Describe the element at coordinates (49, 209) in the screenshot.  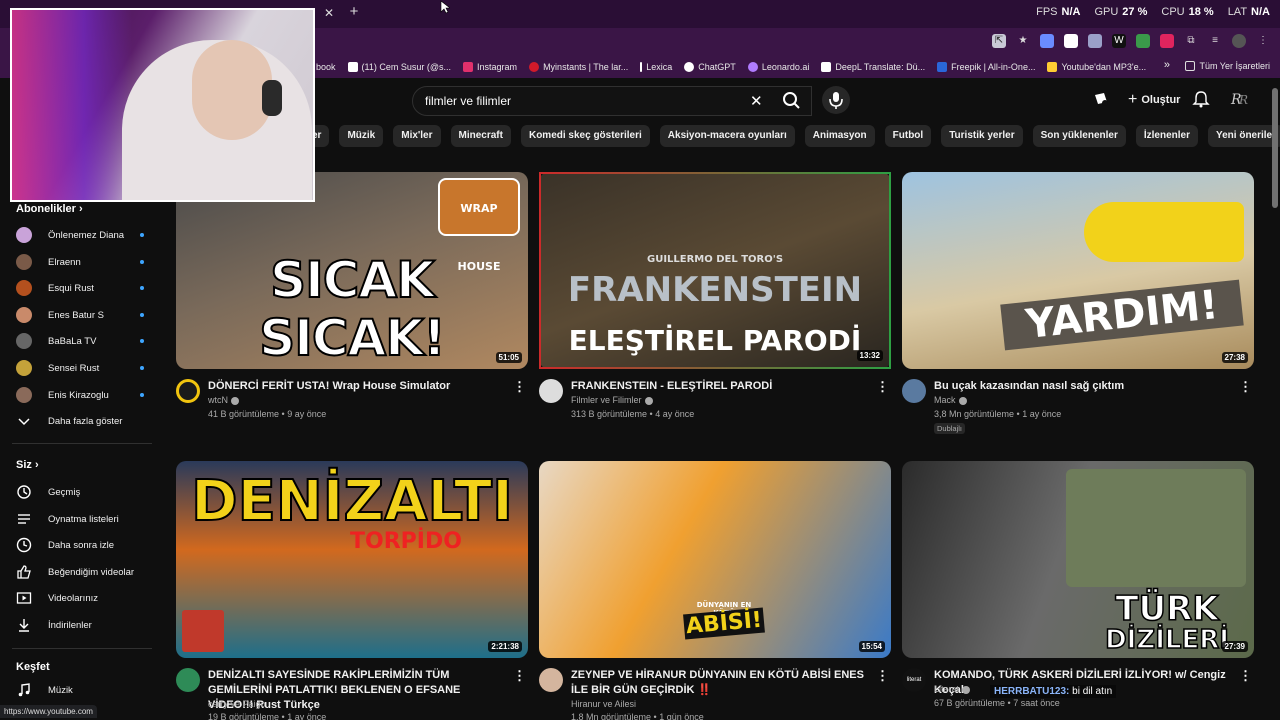
I see `subscriptions-heading: Abonelikler ›` at that location.